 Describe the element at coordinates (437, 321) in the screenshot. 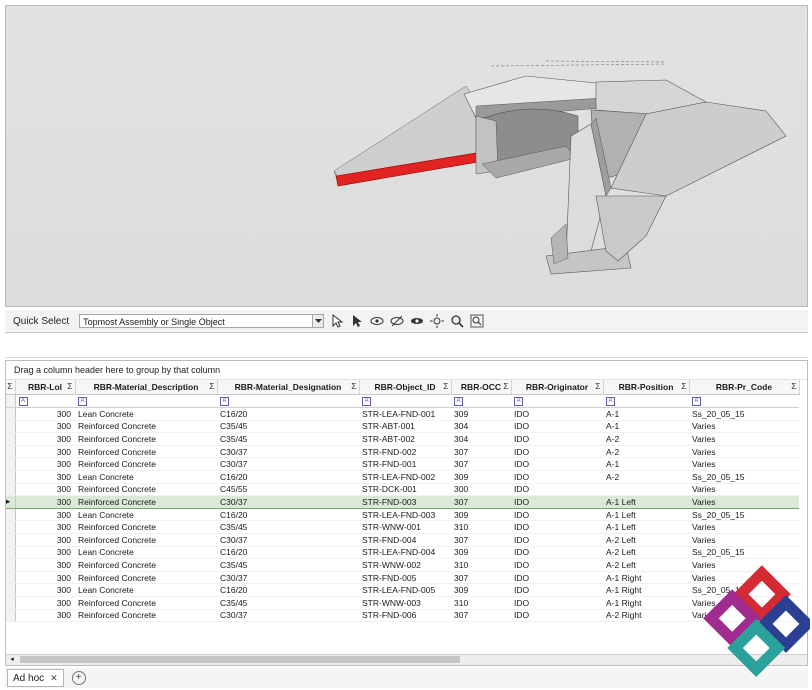

I see `light-icon` at that location.